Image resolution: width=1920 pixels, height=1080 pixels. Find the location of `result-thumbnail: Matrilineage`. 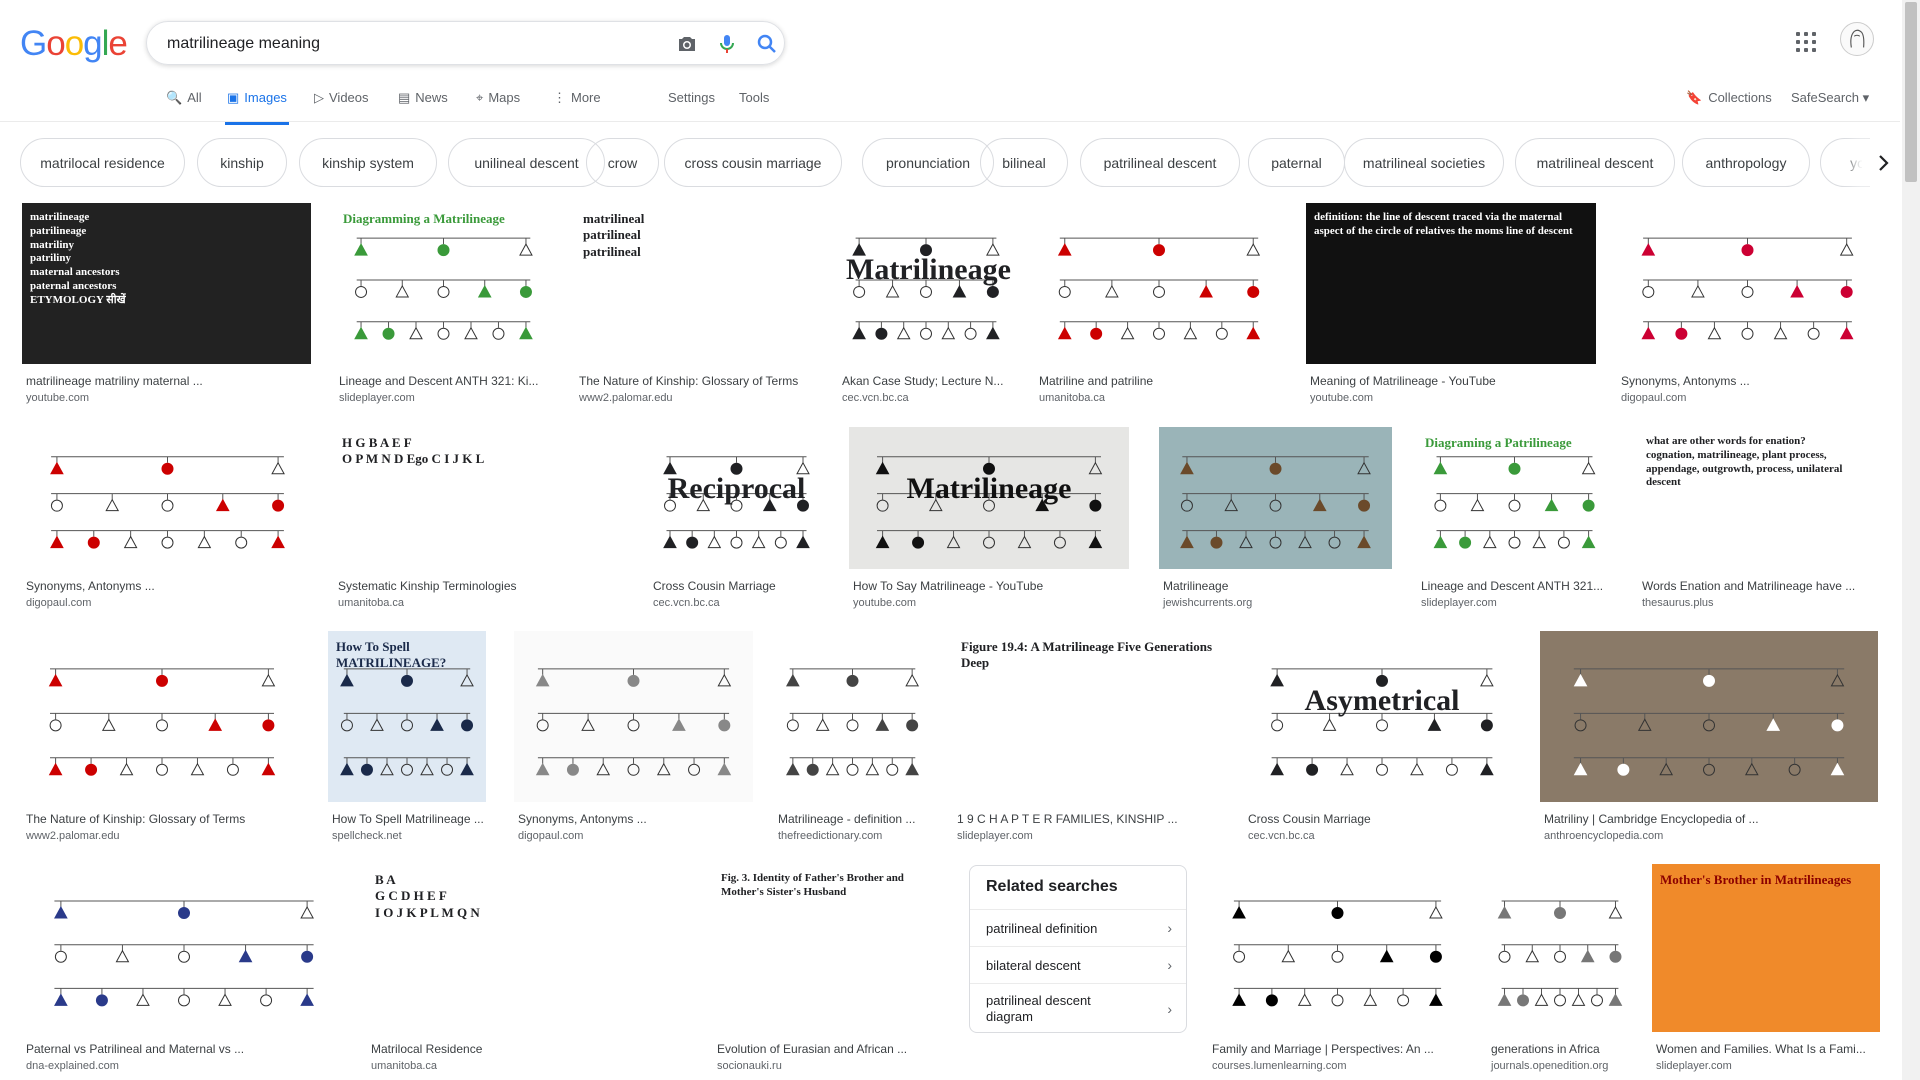

result-thumbnail: Matrilineage is located at coordinates (926, 283).